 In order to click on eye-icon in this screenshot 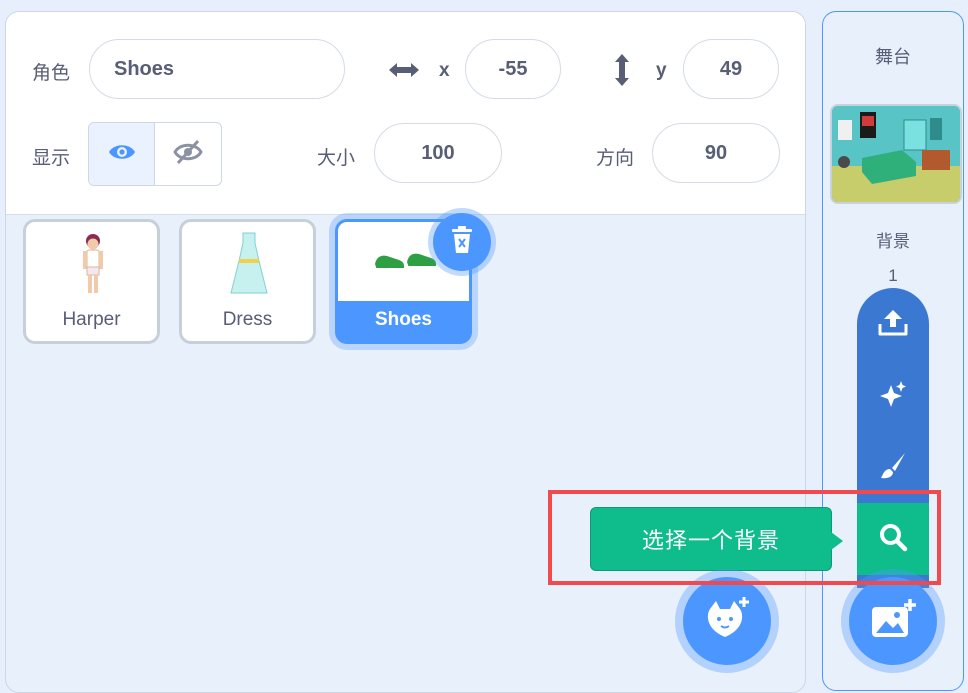, I will do `click(122, 154)`.